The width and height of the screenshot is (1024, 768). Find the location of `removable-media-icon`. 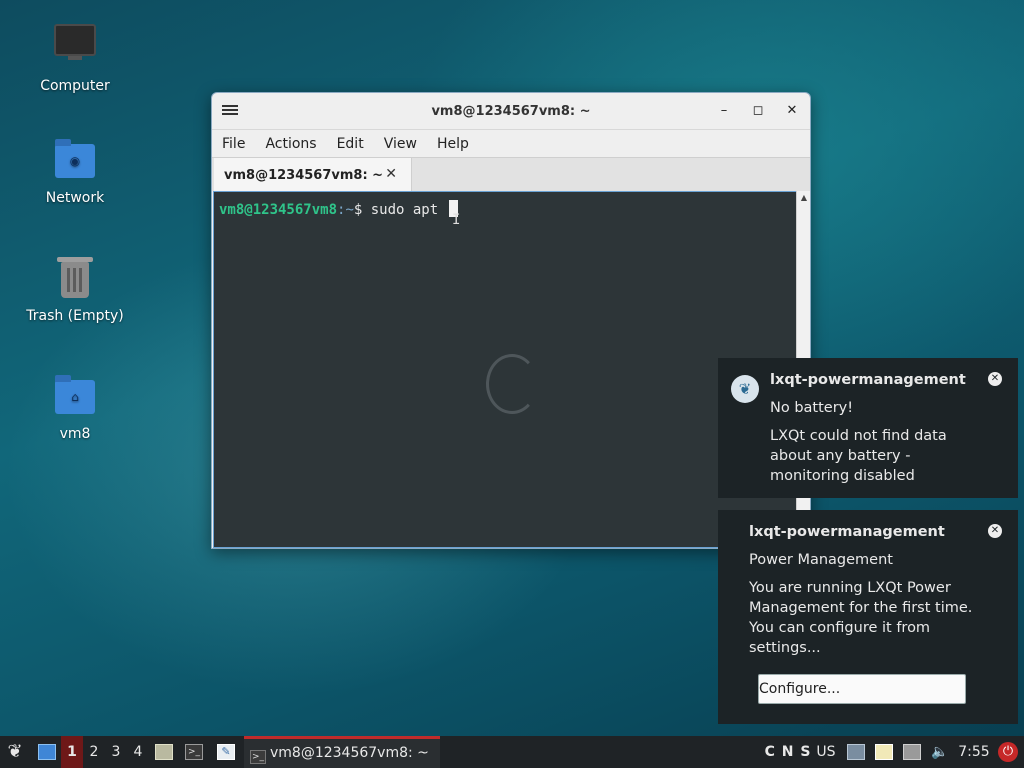

removable-media-icon is located at coordinates (912, 752).